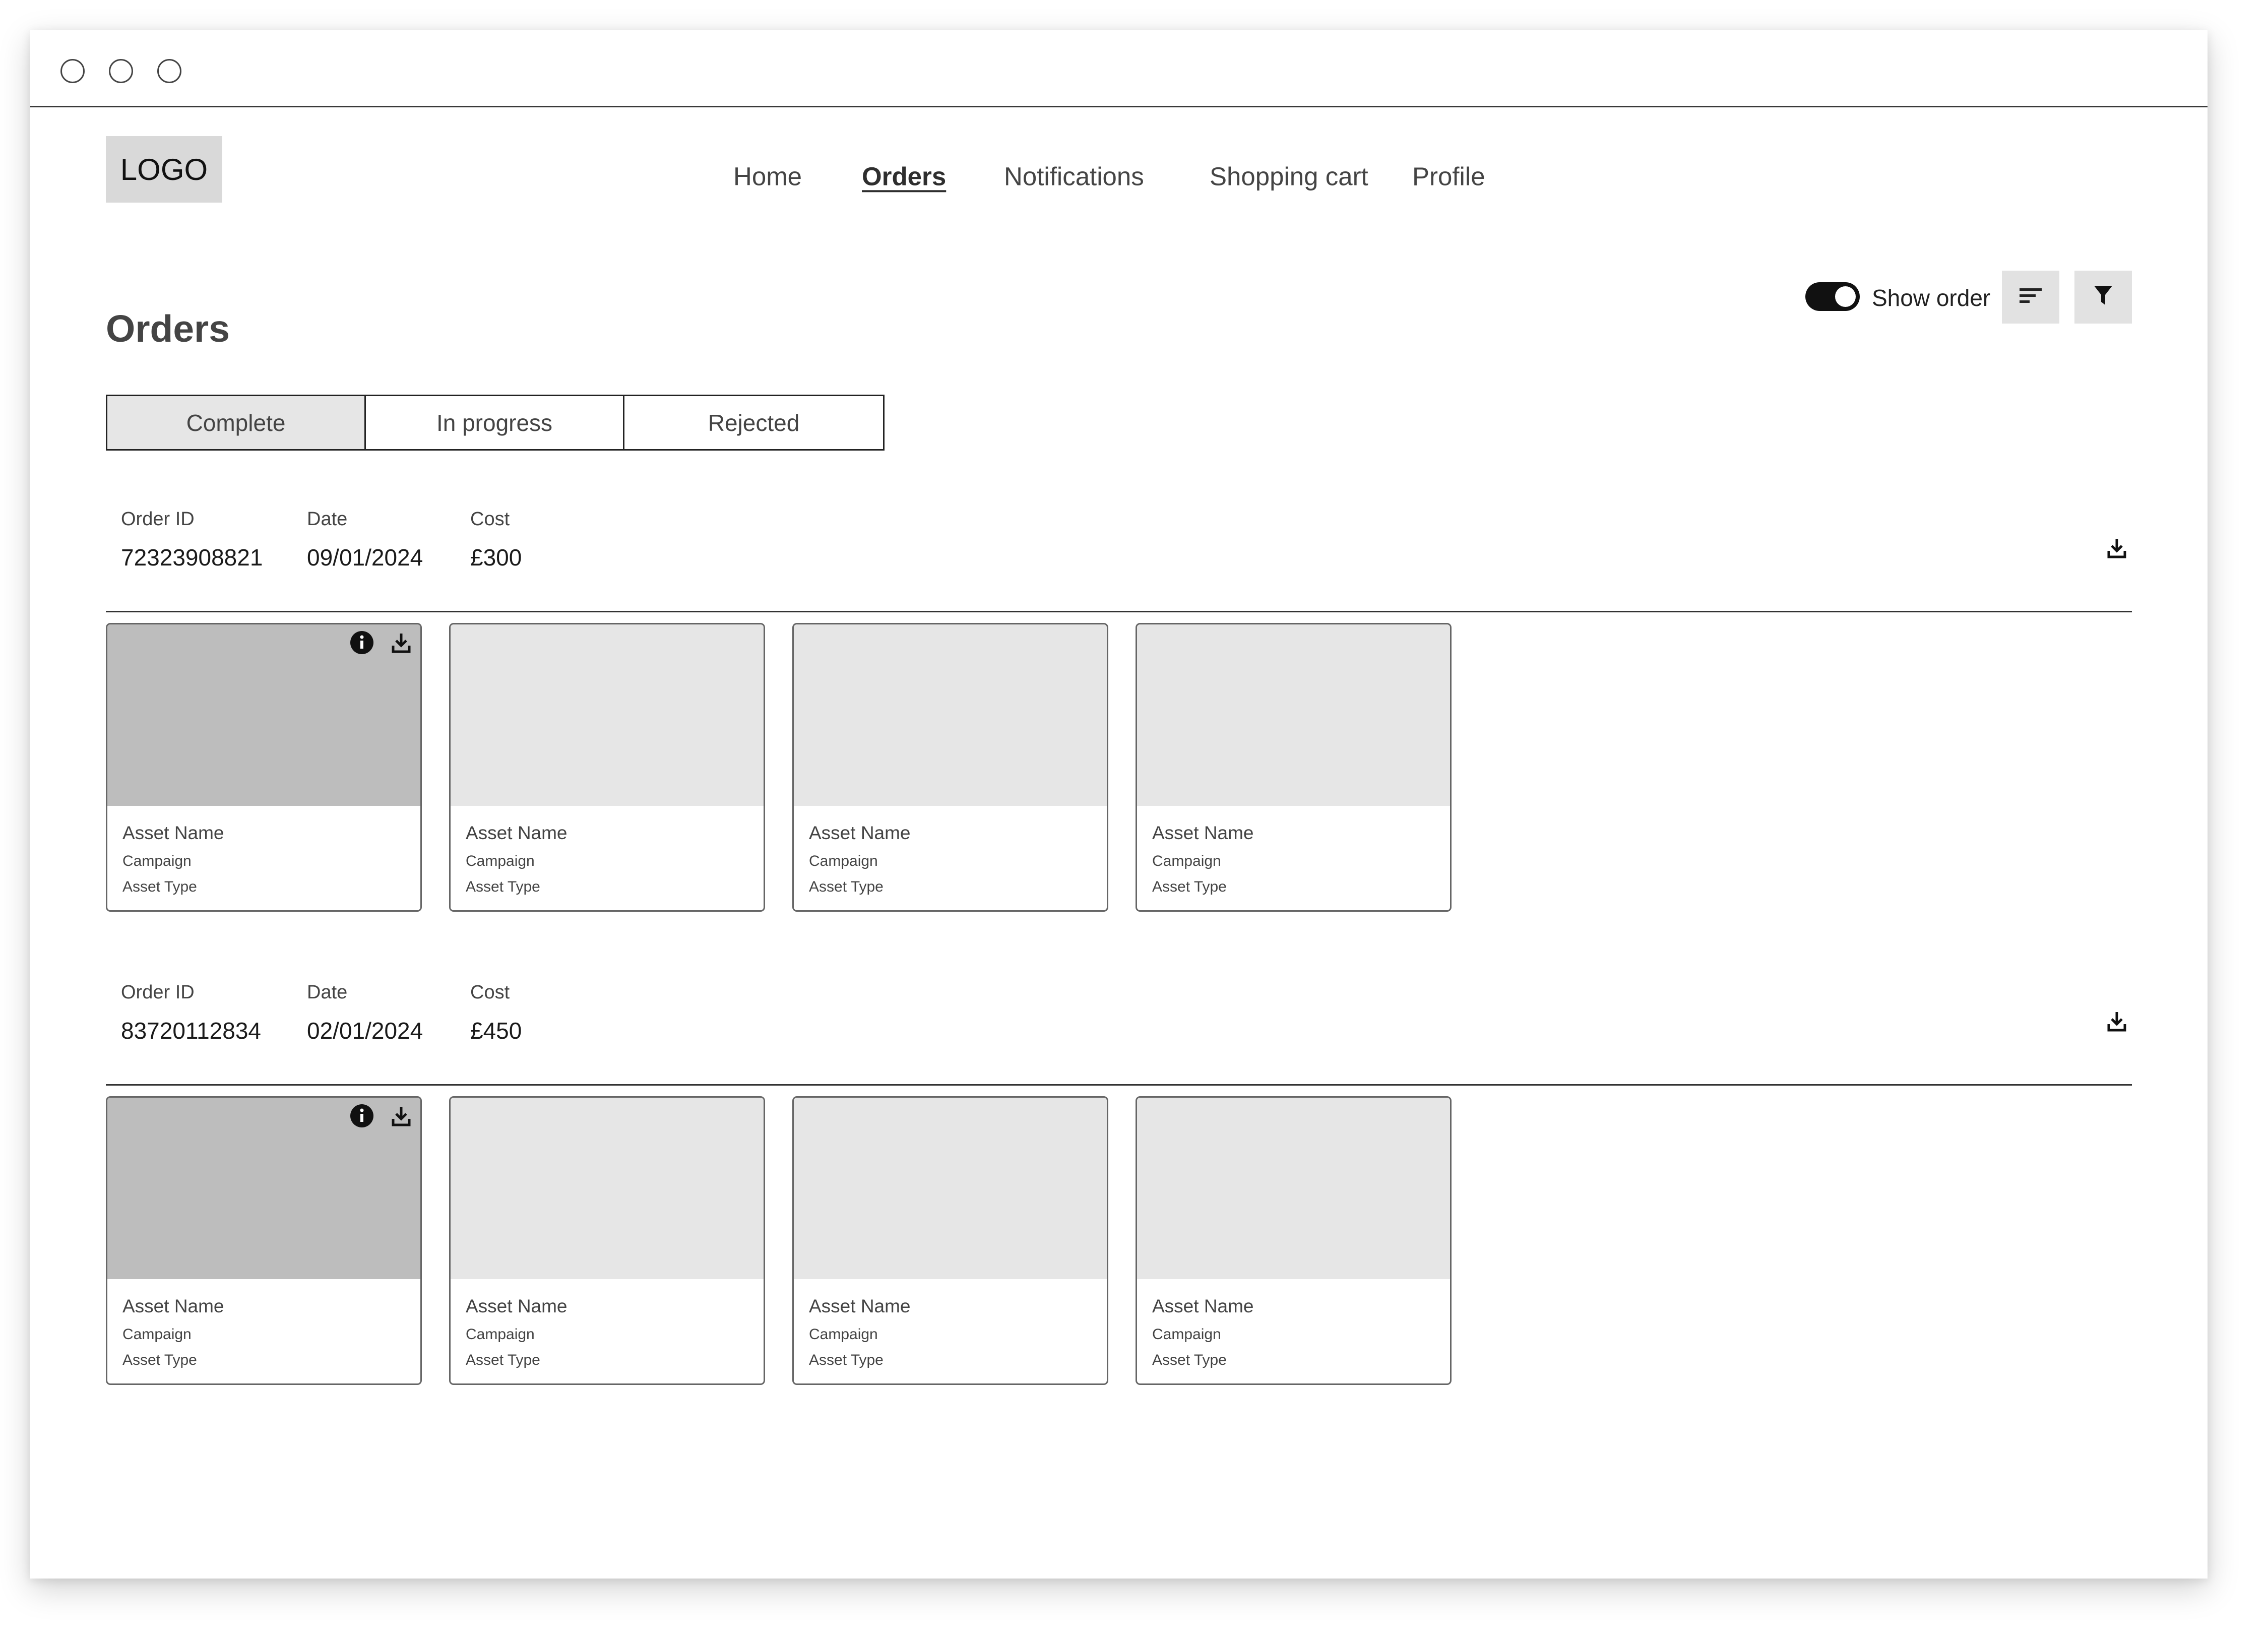 Image resolution: width=2268 pixels, height=1639 pixels. What do you see at coordinates (904, 176) in the screenshot?
I see `nav-orders: Orders` at bounding box center [904, 176].